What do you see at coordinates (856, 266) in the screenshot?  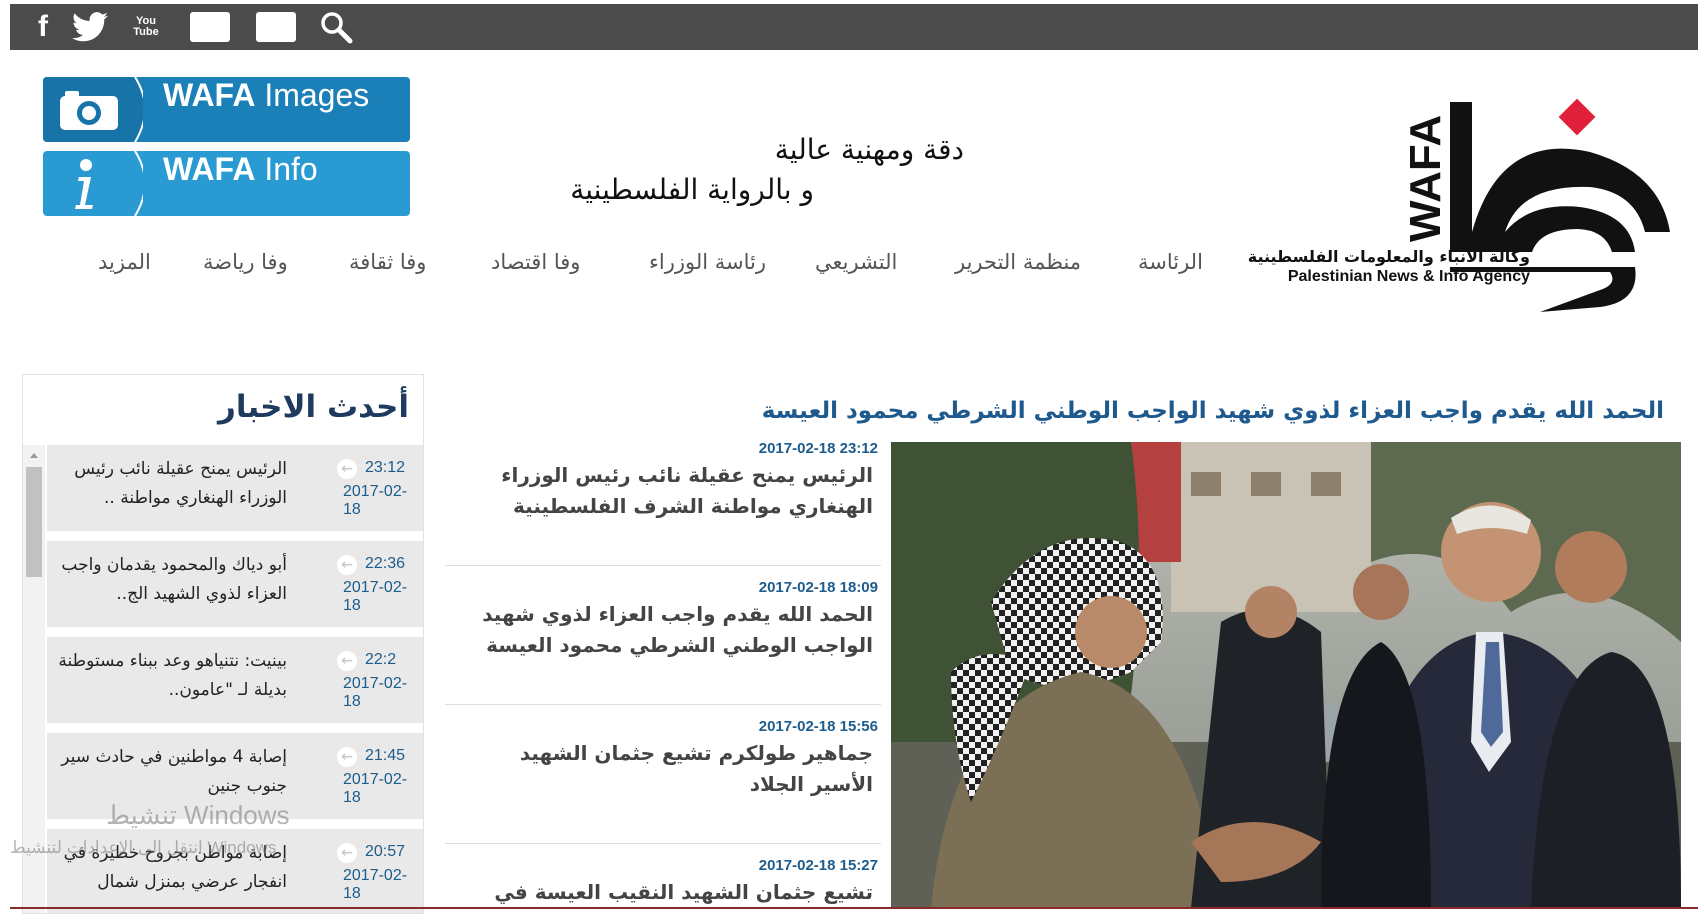 I see `nav-item-legislative: التشريعي` at bounding box center [856, 266].